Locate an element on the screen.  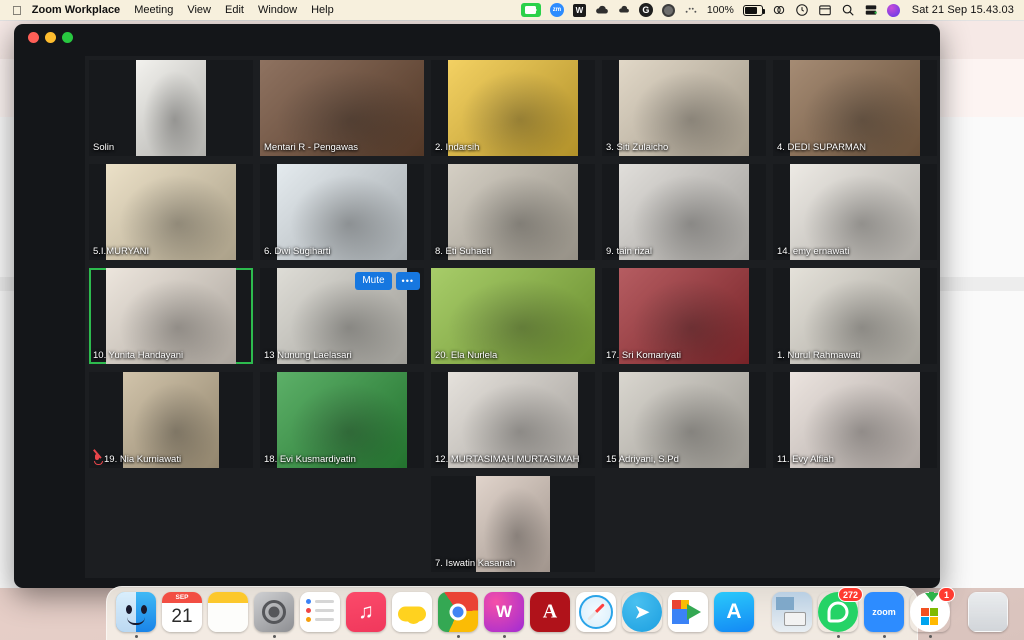
menu-item-help: Help is located at coordinates (322, 10).